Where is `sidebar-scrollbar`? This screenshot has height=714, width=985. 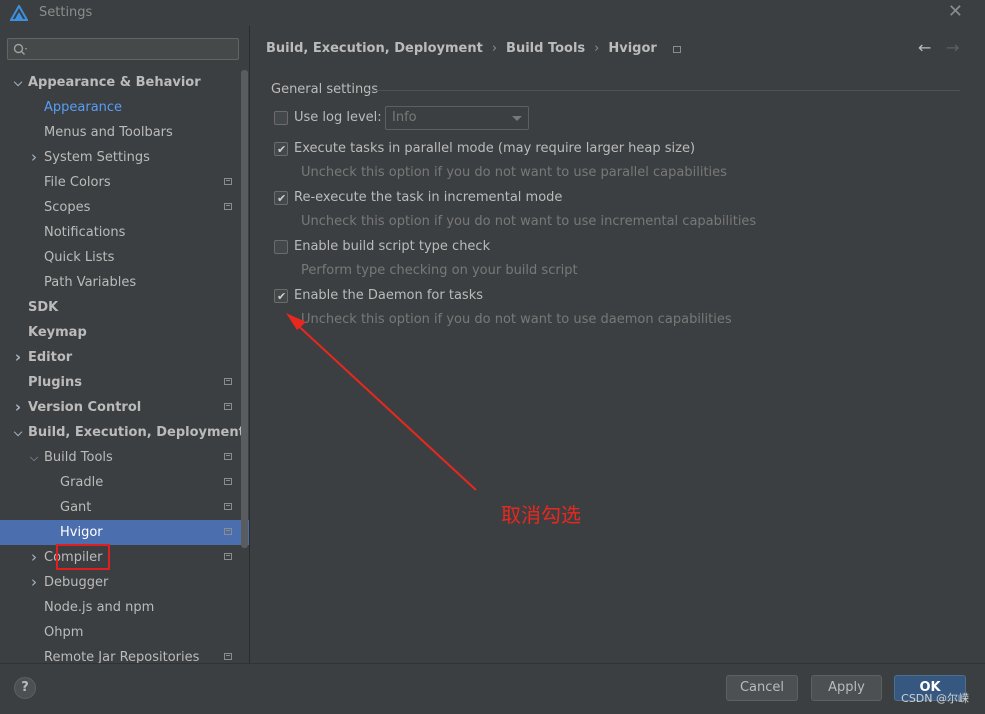 sidebar-scrollbar is located at coordinates (244, 309).